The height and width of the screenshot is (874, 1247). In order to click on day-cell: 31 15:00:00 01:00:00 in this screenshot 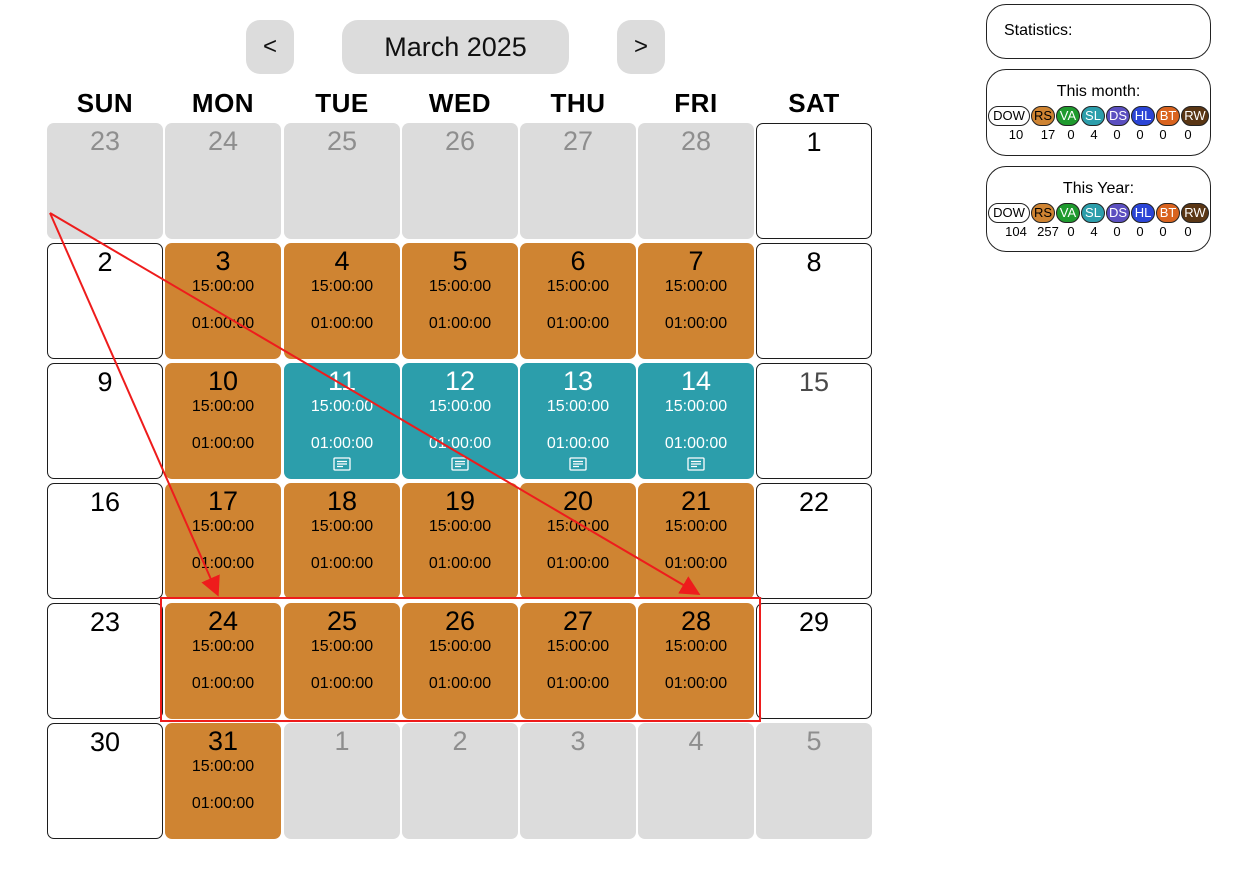, I will do `click(223, 781)`.